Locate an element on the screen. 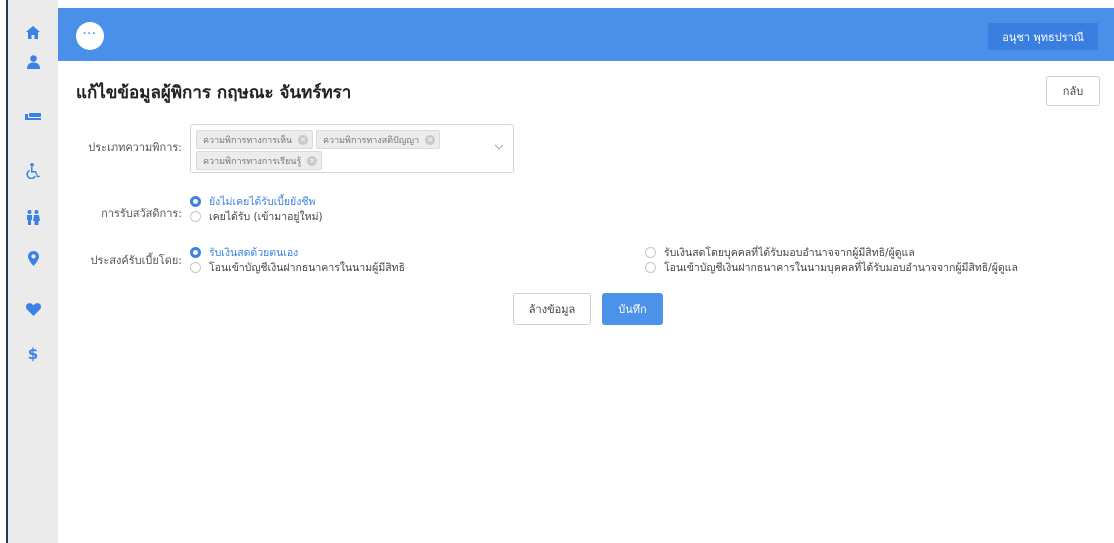 This screenshot has width=1114, height=543. heart-icon is located at coordinates (33, 309).